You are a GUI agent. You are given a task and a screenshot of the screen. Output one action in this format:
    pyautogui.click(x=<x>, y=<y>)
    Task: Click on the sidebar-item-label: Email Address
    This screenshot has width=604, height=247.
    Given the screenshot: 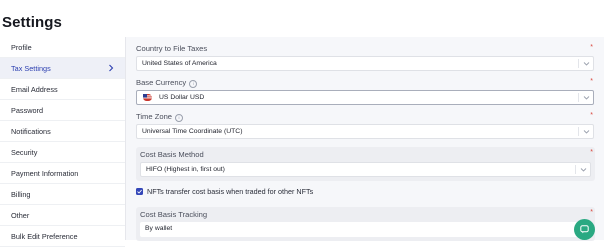 What is the action you would take?
    pyautogui.click(x=34, y=89)
    